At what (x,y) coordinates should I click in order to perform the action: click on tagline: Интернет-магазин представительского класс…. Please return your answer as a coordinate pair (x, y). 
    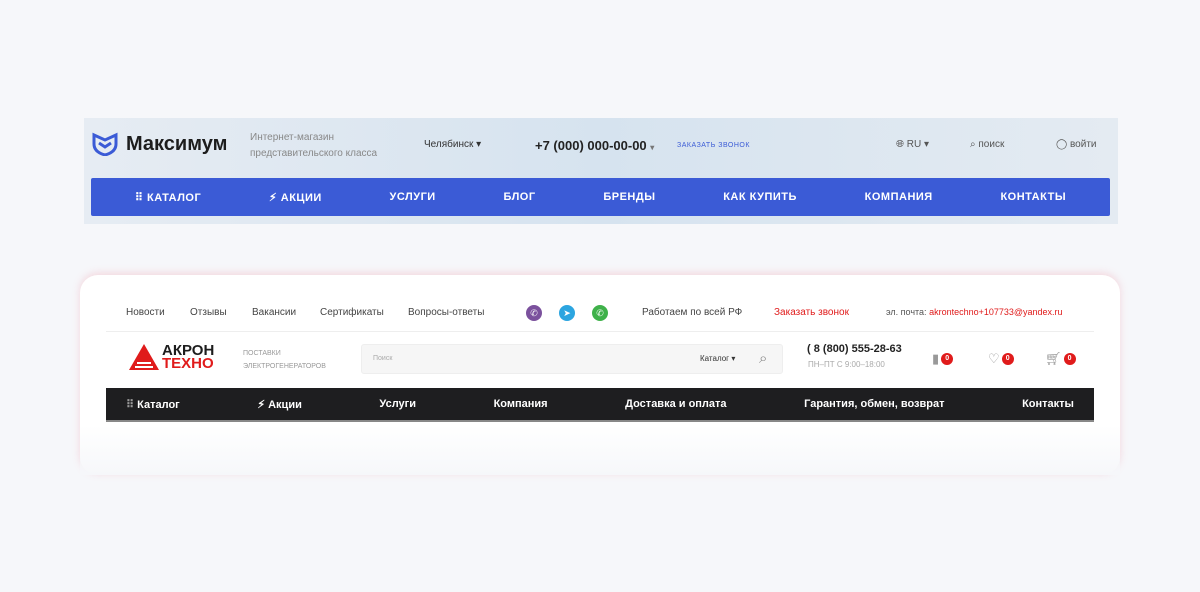
    Looking at the image, I should click on (314, 145).